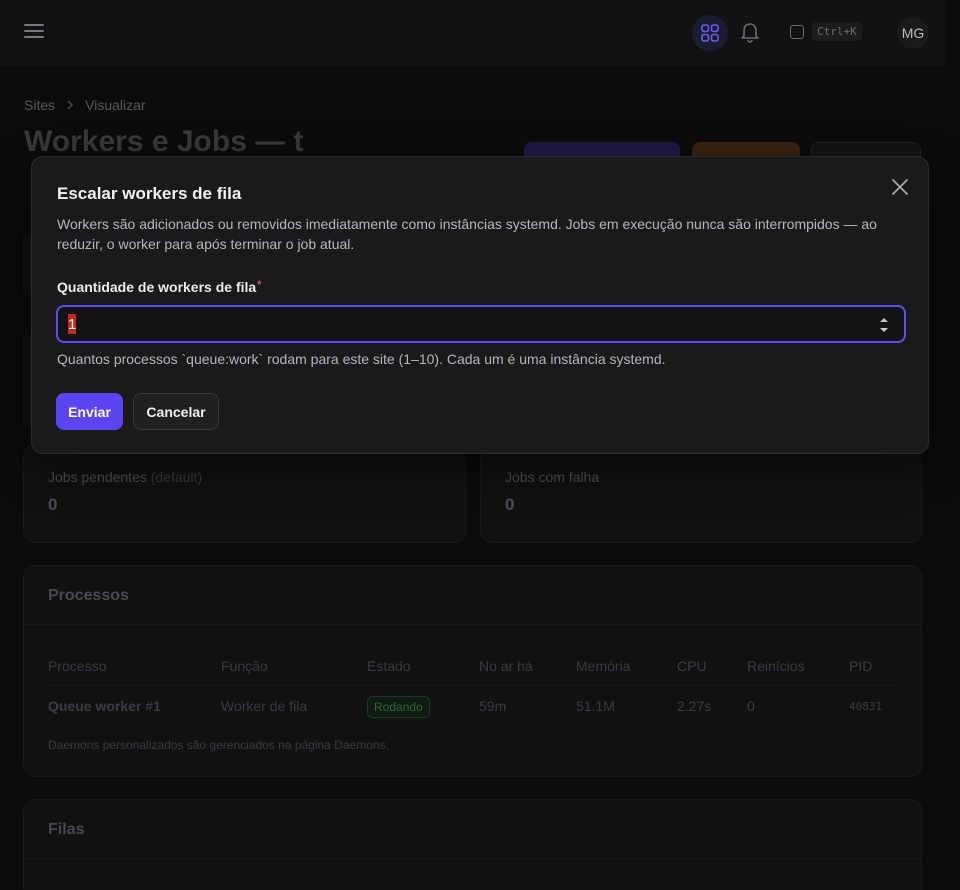 The width and height of the screenshot is (960, 890). Describe the element at coordinates (913, 33) in the screenshot. I see `avatar: MG` at that location.